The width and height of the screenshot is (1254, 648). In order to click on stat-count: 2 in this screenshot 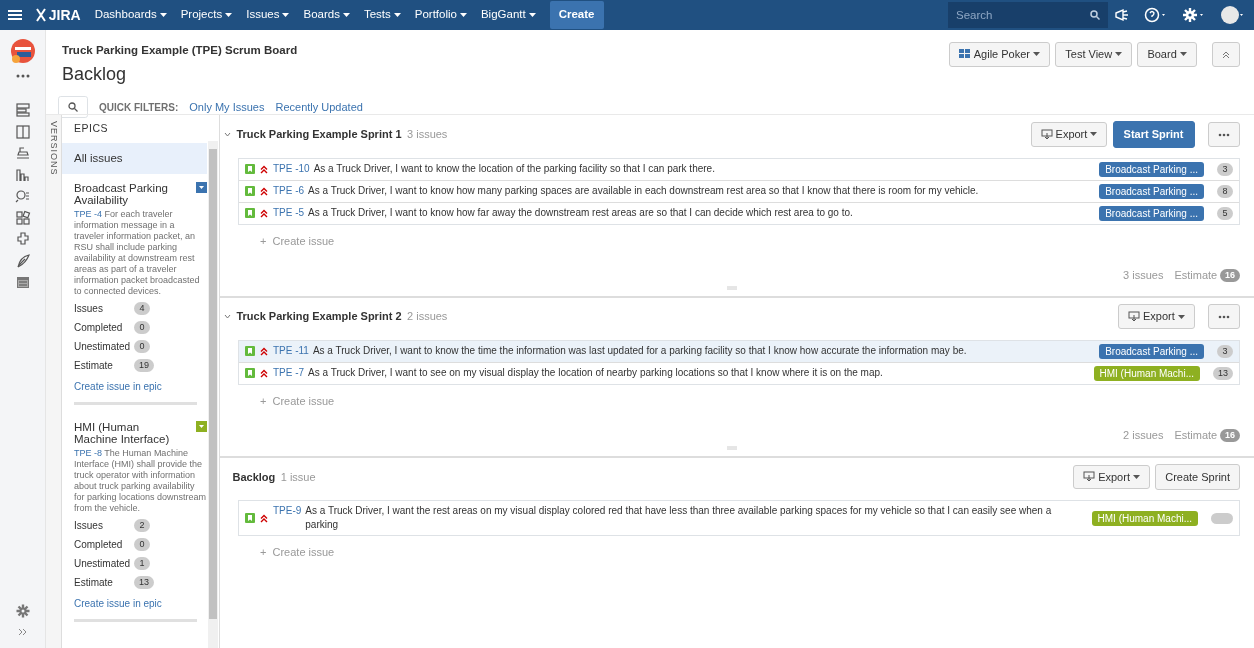, I will do `click(142, 525)`.